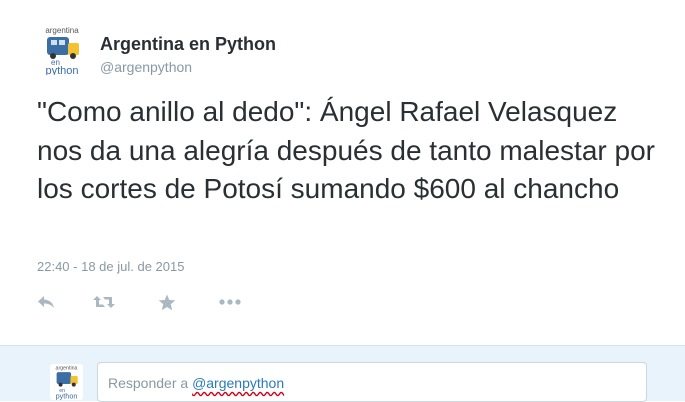  Describe the element at coordinates (238, 383) in the screenshot. I see `reply-handle: @argenpython` at that location.